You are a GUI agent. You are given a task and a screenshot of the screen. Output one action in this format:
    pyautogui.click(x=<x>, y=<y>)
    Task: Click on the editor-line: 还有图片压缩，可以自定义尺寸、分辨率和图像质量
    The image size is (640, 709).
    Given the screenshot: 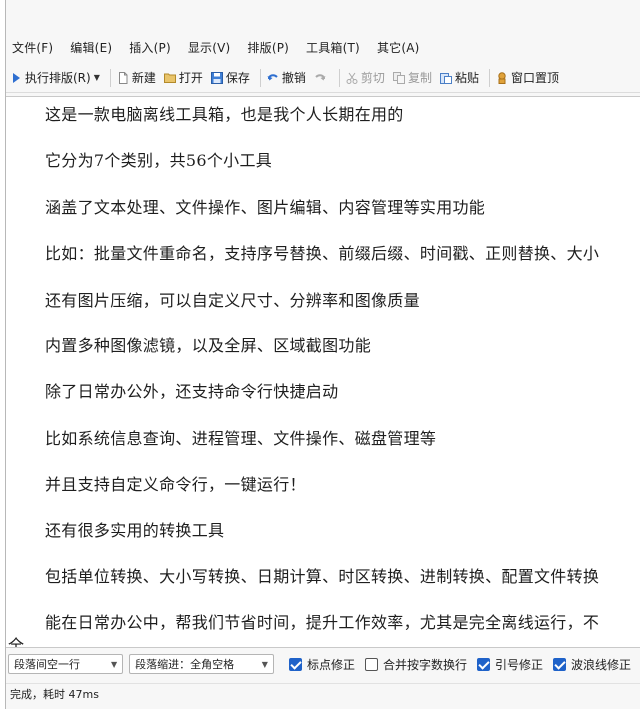 What is the action you would take?
    pyautogui.click(x=232, y=300)
    